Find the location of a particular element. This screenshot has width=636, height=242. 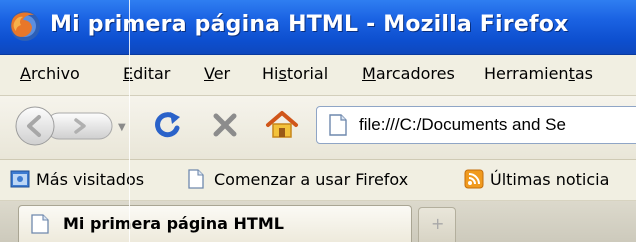

tab-active: Mi primera página HTML is located at coordinates (215, 223).